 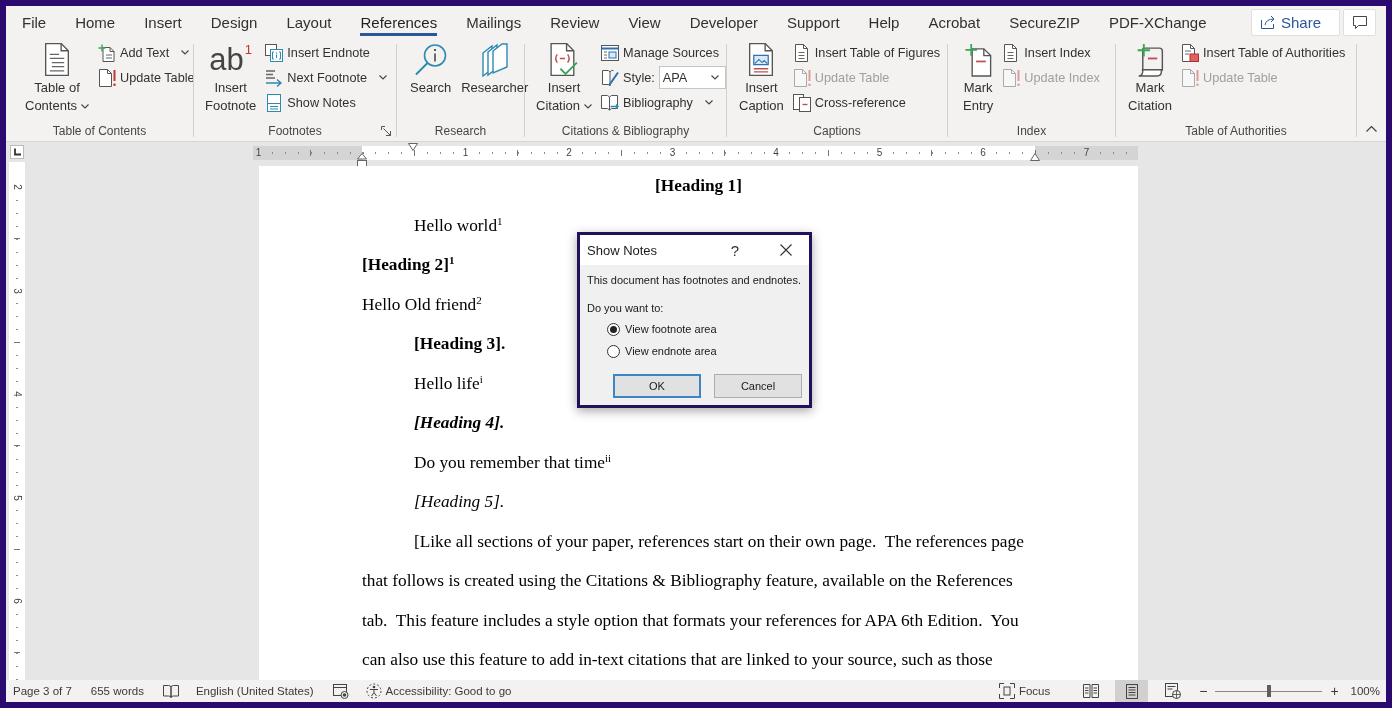 I want to click on ribbon-button: Bibliography, so click(x=663, y=102).